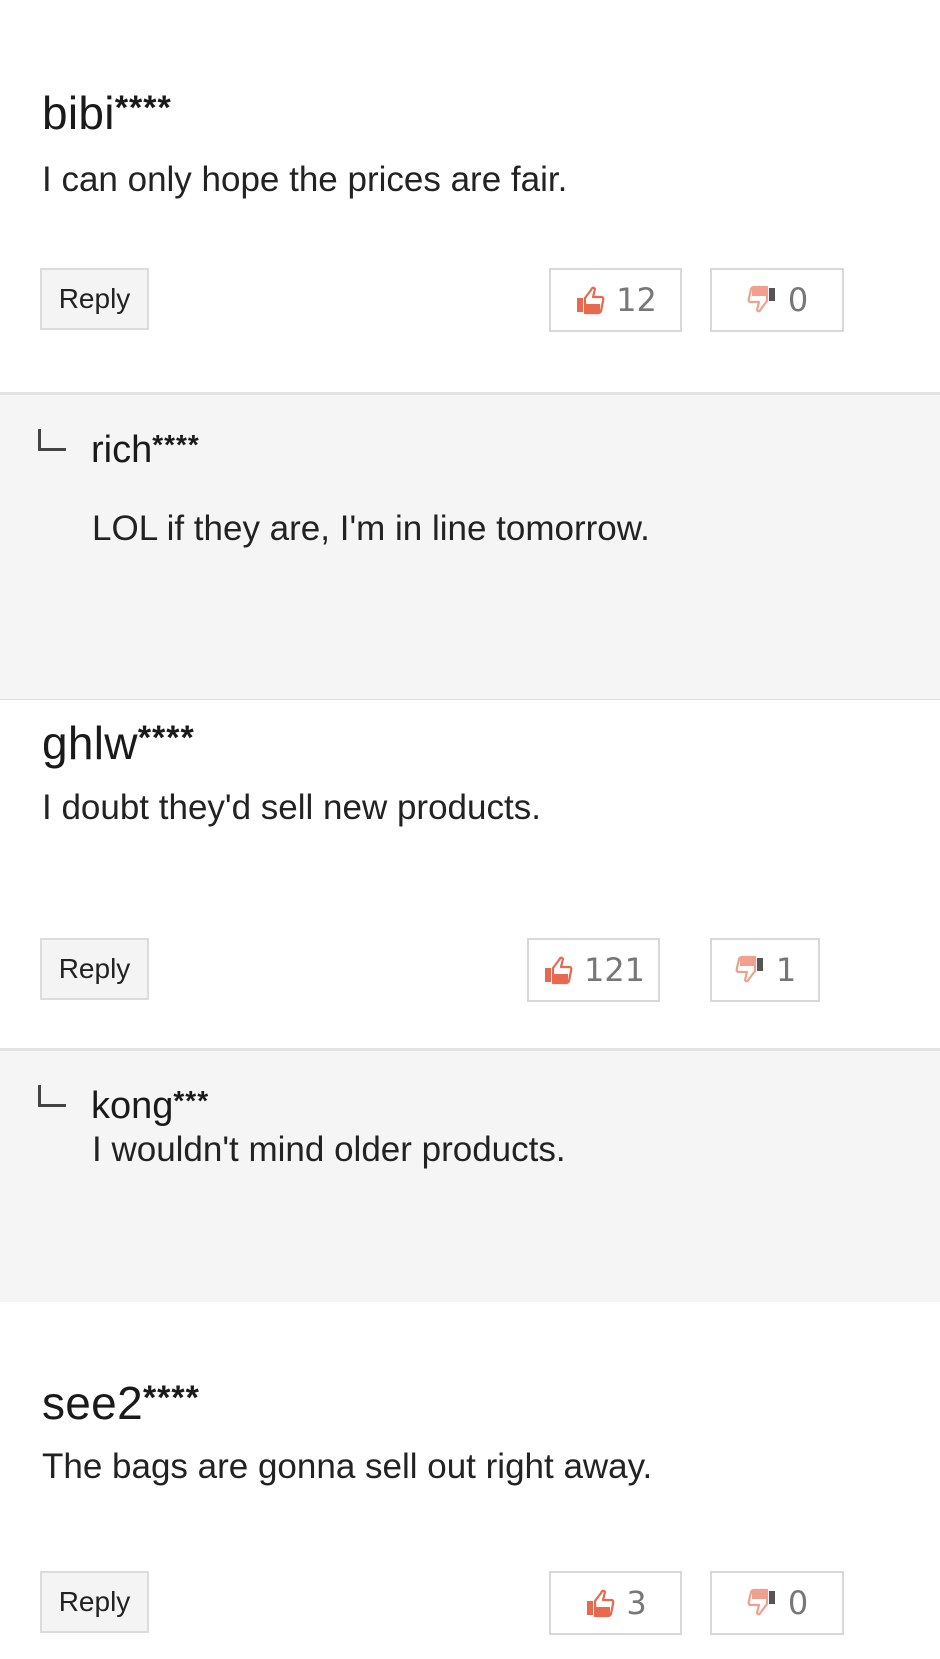 Image resolution: width=940 pixels, height=1659 pixels. What do you see at coordinates (786, 970) in the screenshot?
I see `dislike-count: 1` at bounding box center [786, 970].